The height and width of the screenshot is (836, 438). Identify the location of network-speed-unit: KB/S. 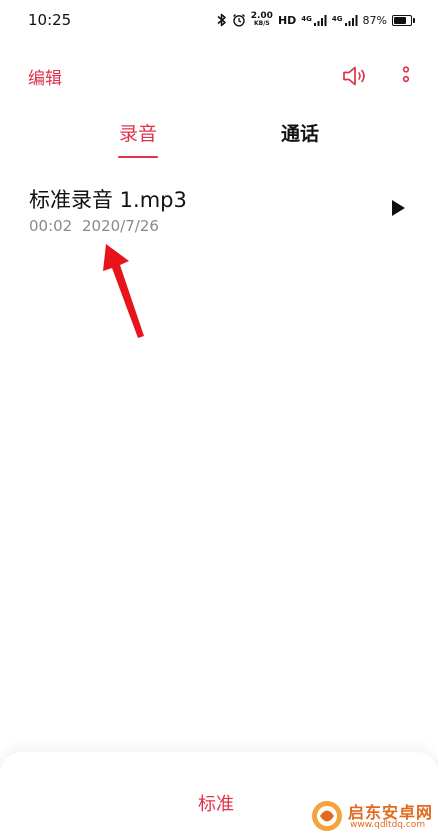
(261, 23).